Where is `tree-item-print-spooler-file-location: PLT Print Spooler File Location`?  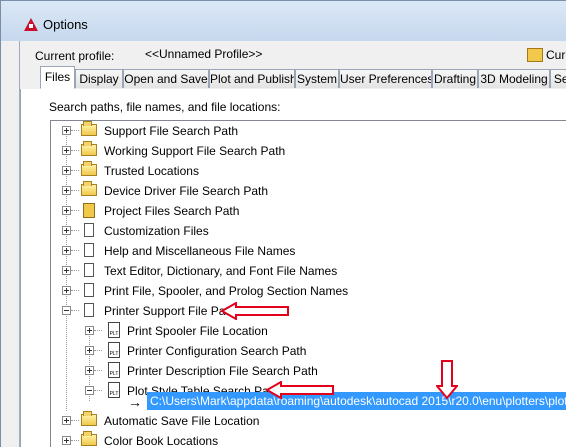 tree-item-print-spooler-file-location: PLT Print Spooler File Location is located at coordinates (308, 331).